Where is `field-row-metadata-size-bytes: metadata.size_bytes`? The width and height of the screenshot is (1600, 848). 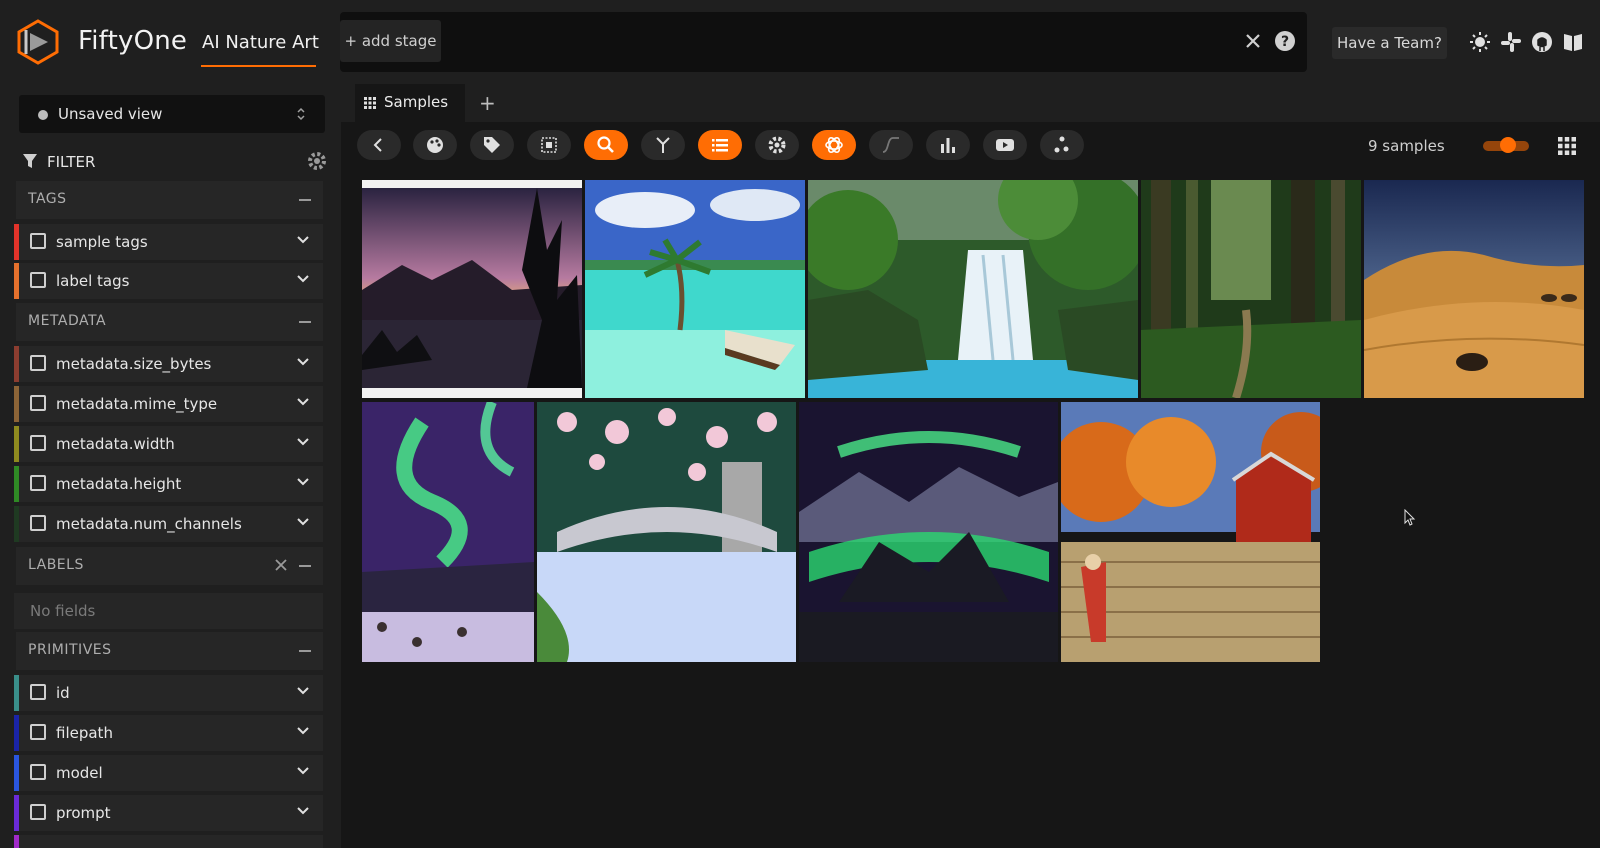
field-row-metadata-size-bytes: metadata.size_bytes is located at coordinates (168, 364).